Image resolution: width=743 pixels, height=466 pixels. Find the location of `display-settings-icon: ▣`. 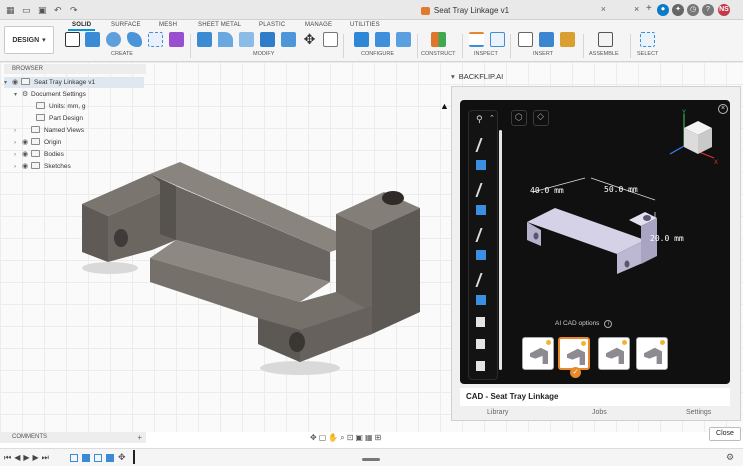

display-settings-icon: ▣ is located at coordinates (360, 437).